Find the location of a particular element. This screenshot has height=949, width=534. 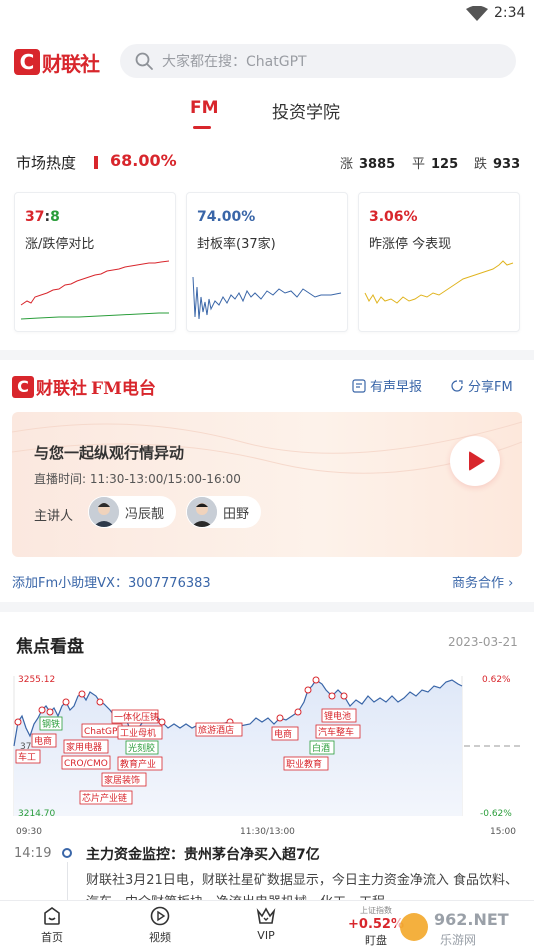

flat-count: 平 125 is located at coordinates (435, 162).